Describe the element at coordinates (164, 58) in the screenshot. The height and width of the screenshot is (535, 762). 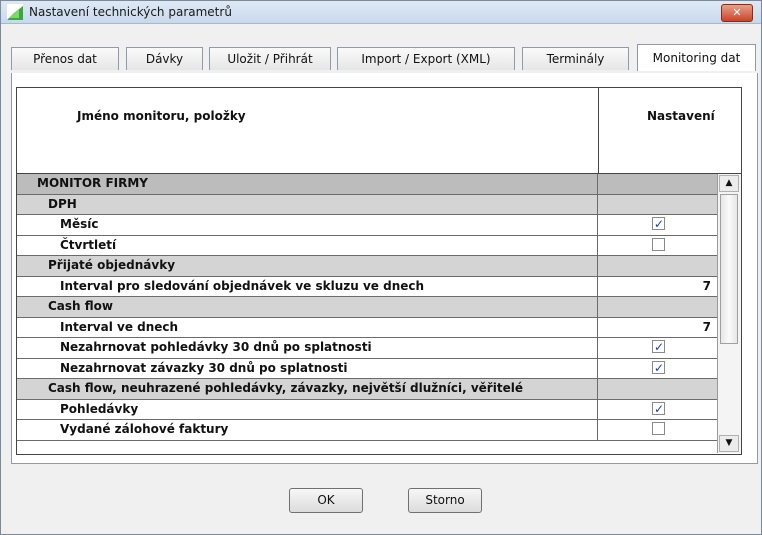
I see `tab-davky: Dávky` at that location.